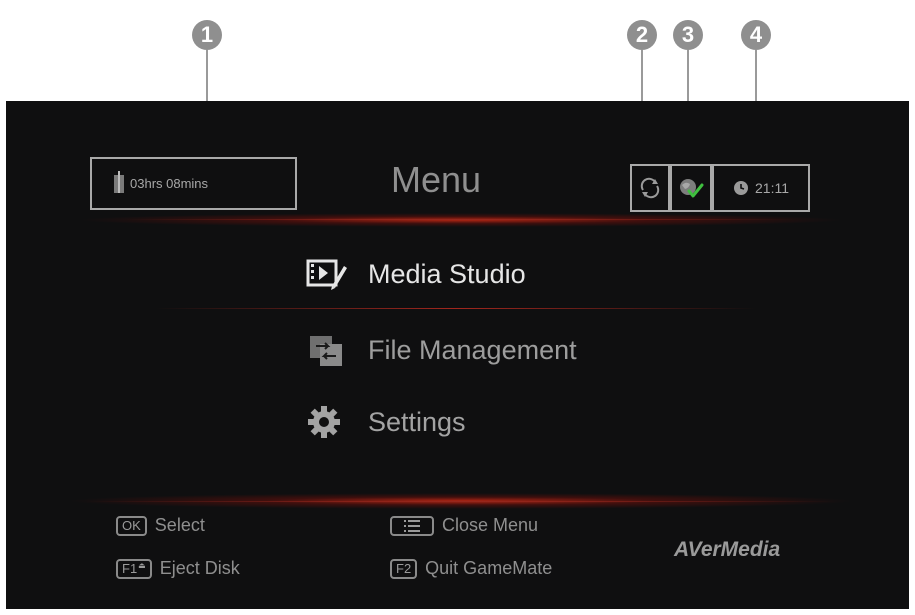  I want to click on media-studio-icon, so click(326, 274).